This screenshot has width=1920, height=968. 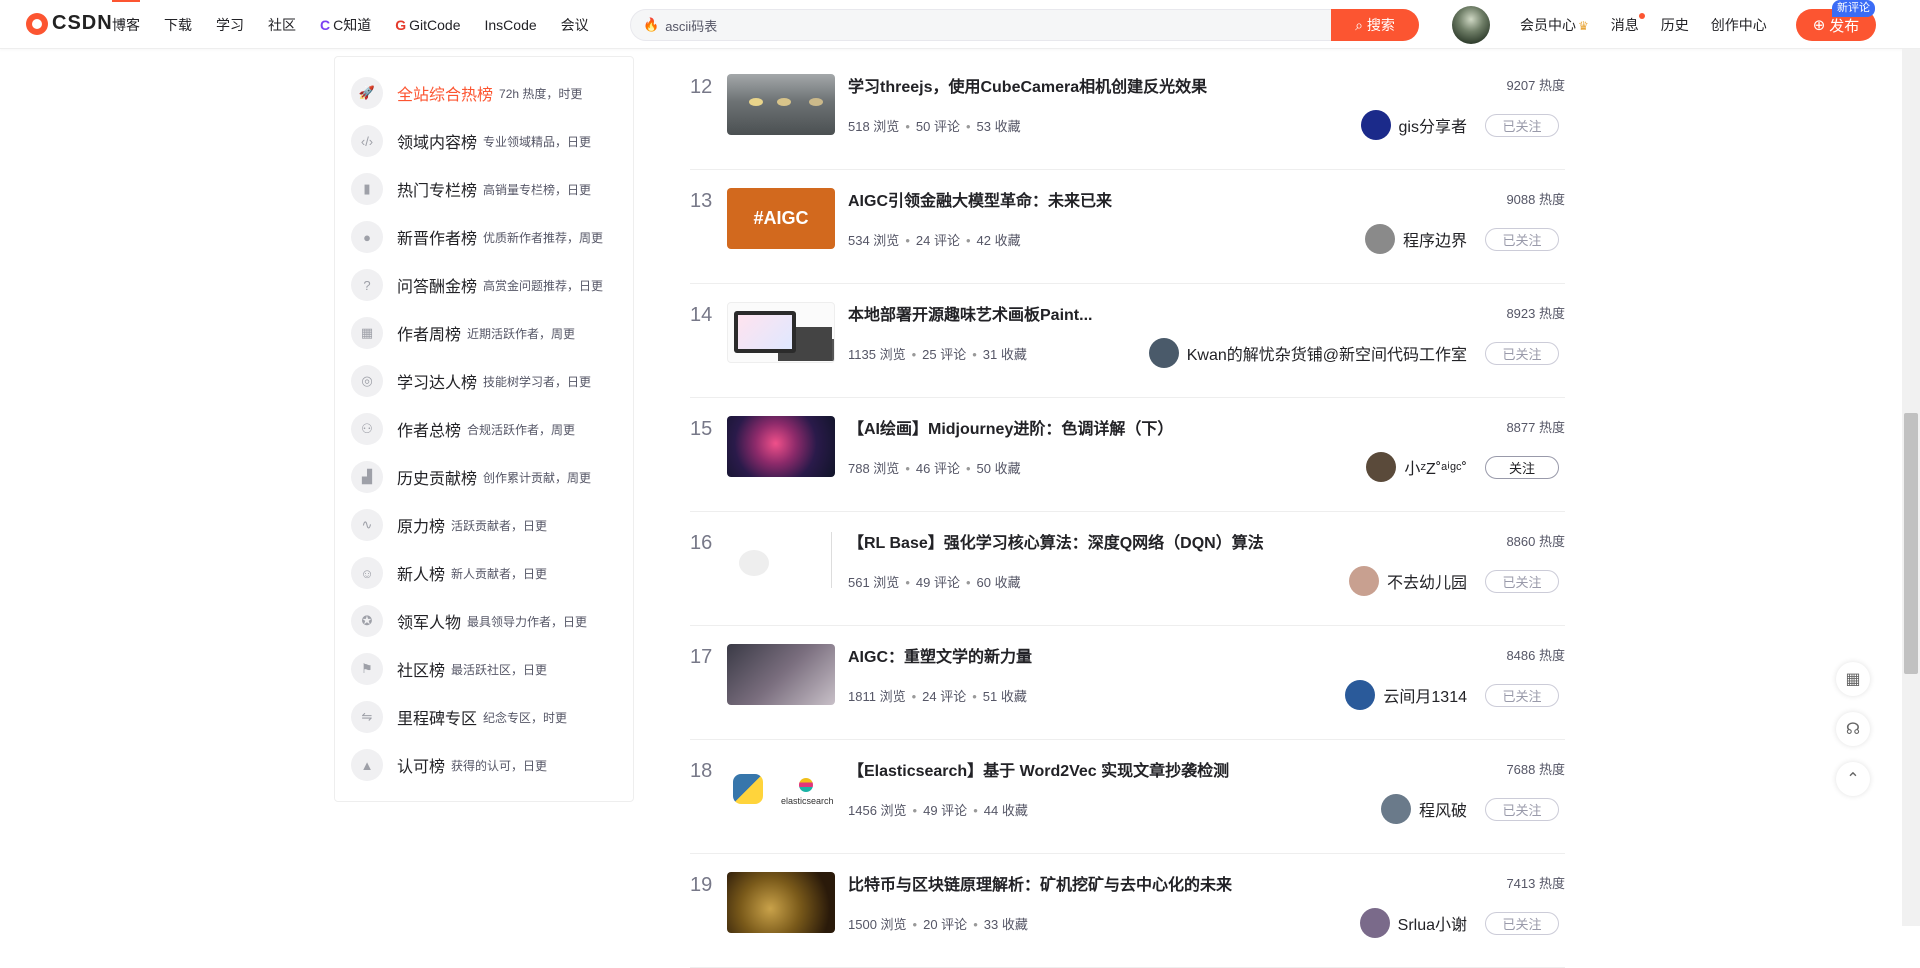 I want to click on headset-icon: ☊, so click(x=1853, y=729).